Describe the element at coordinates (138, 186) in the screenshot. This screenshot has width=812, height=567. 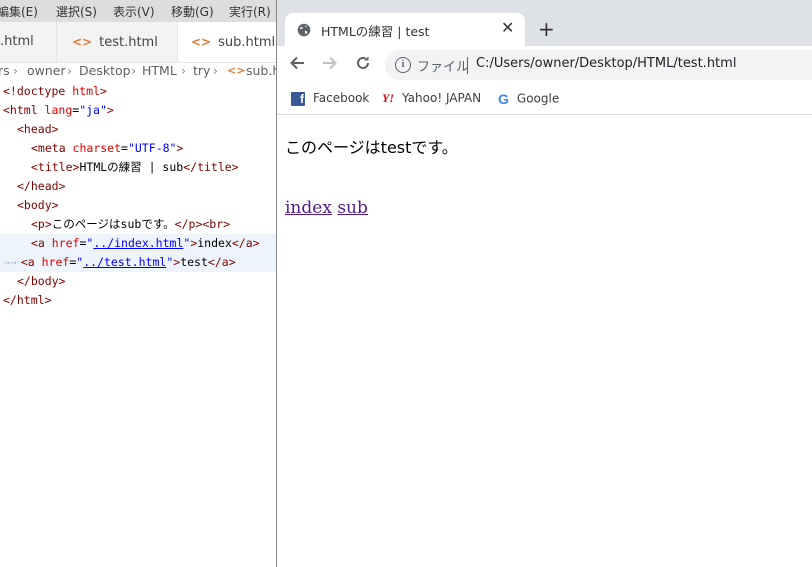
I see `code-line: </head>` at that location.